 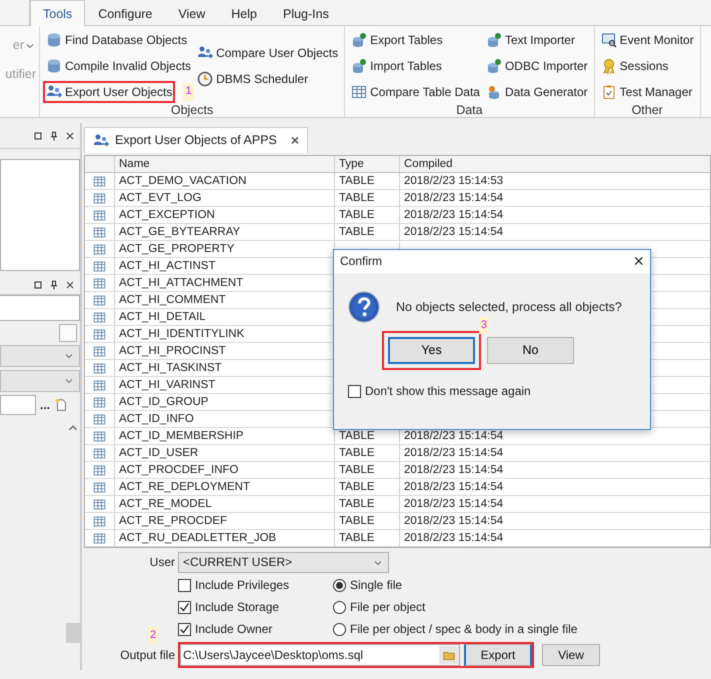 What do you see at coordinates (205, 53) in the screenshot?
I see `users-icon` at bounding box center [205, 53].